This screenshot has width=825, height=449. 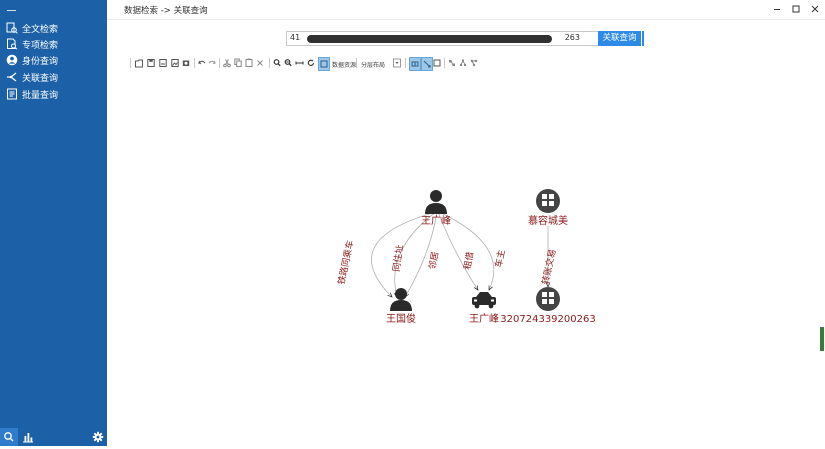 I want to click on node-bank-2: 320724339200263, so click(x=548, y=306).